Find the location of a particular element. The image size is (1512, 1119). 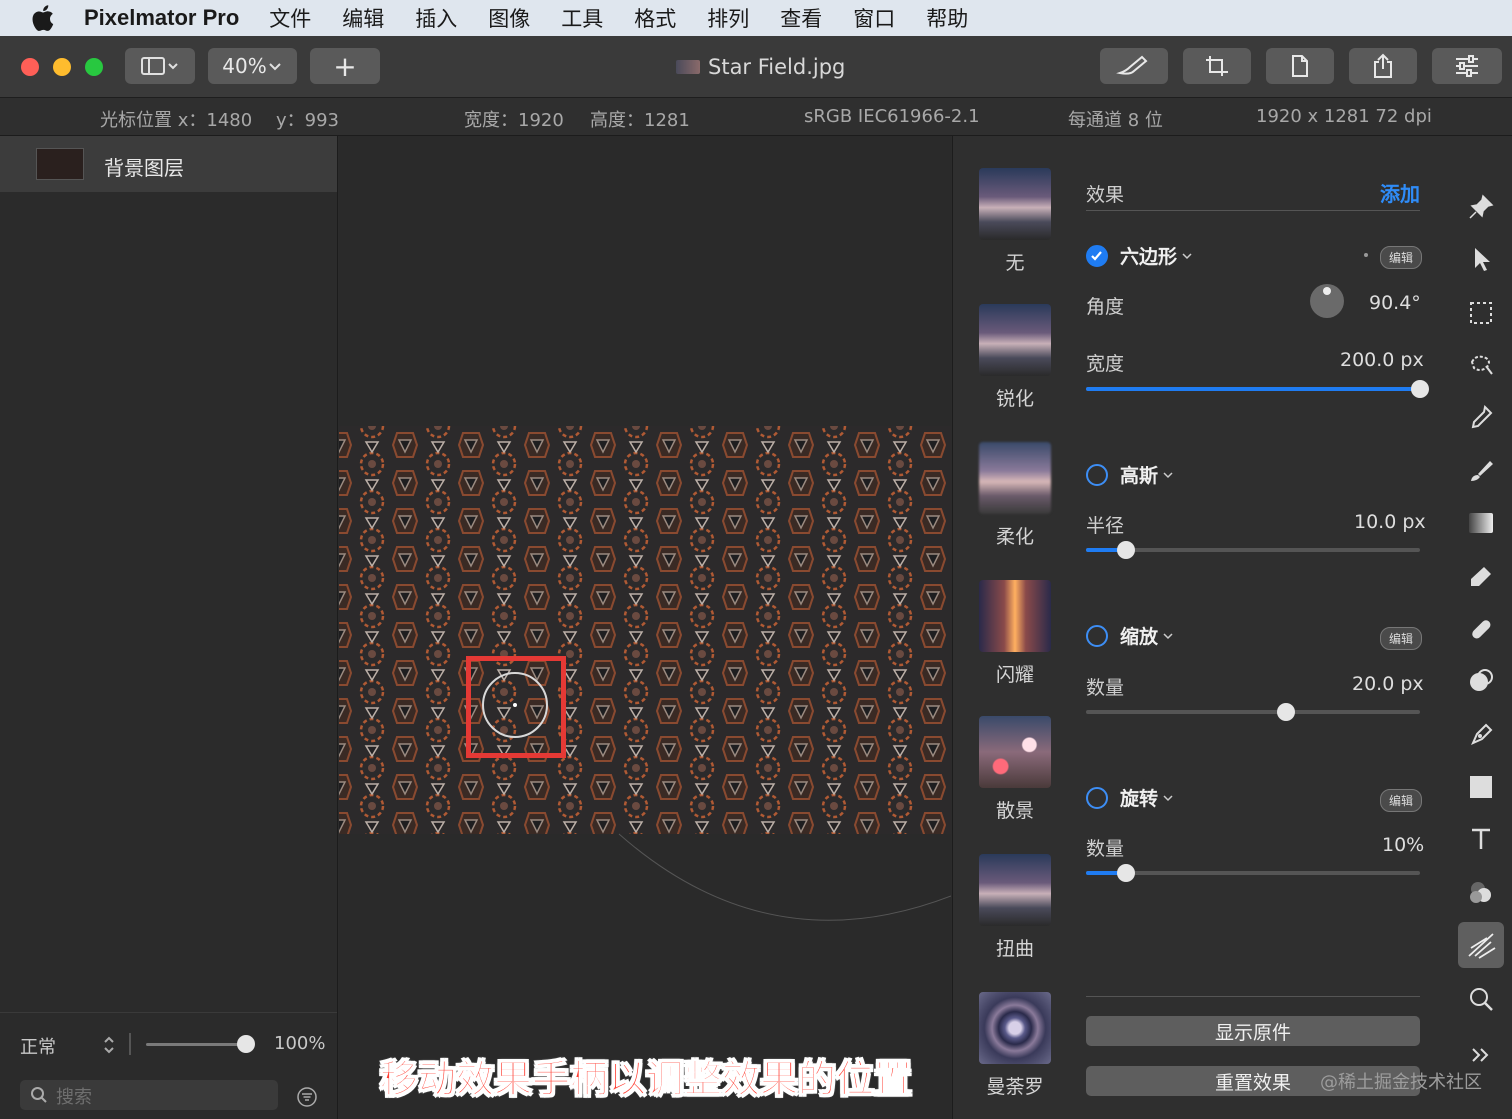

menu-format: 格式 is located at coordinates (655, 18).